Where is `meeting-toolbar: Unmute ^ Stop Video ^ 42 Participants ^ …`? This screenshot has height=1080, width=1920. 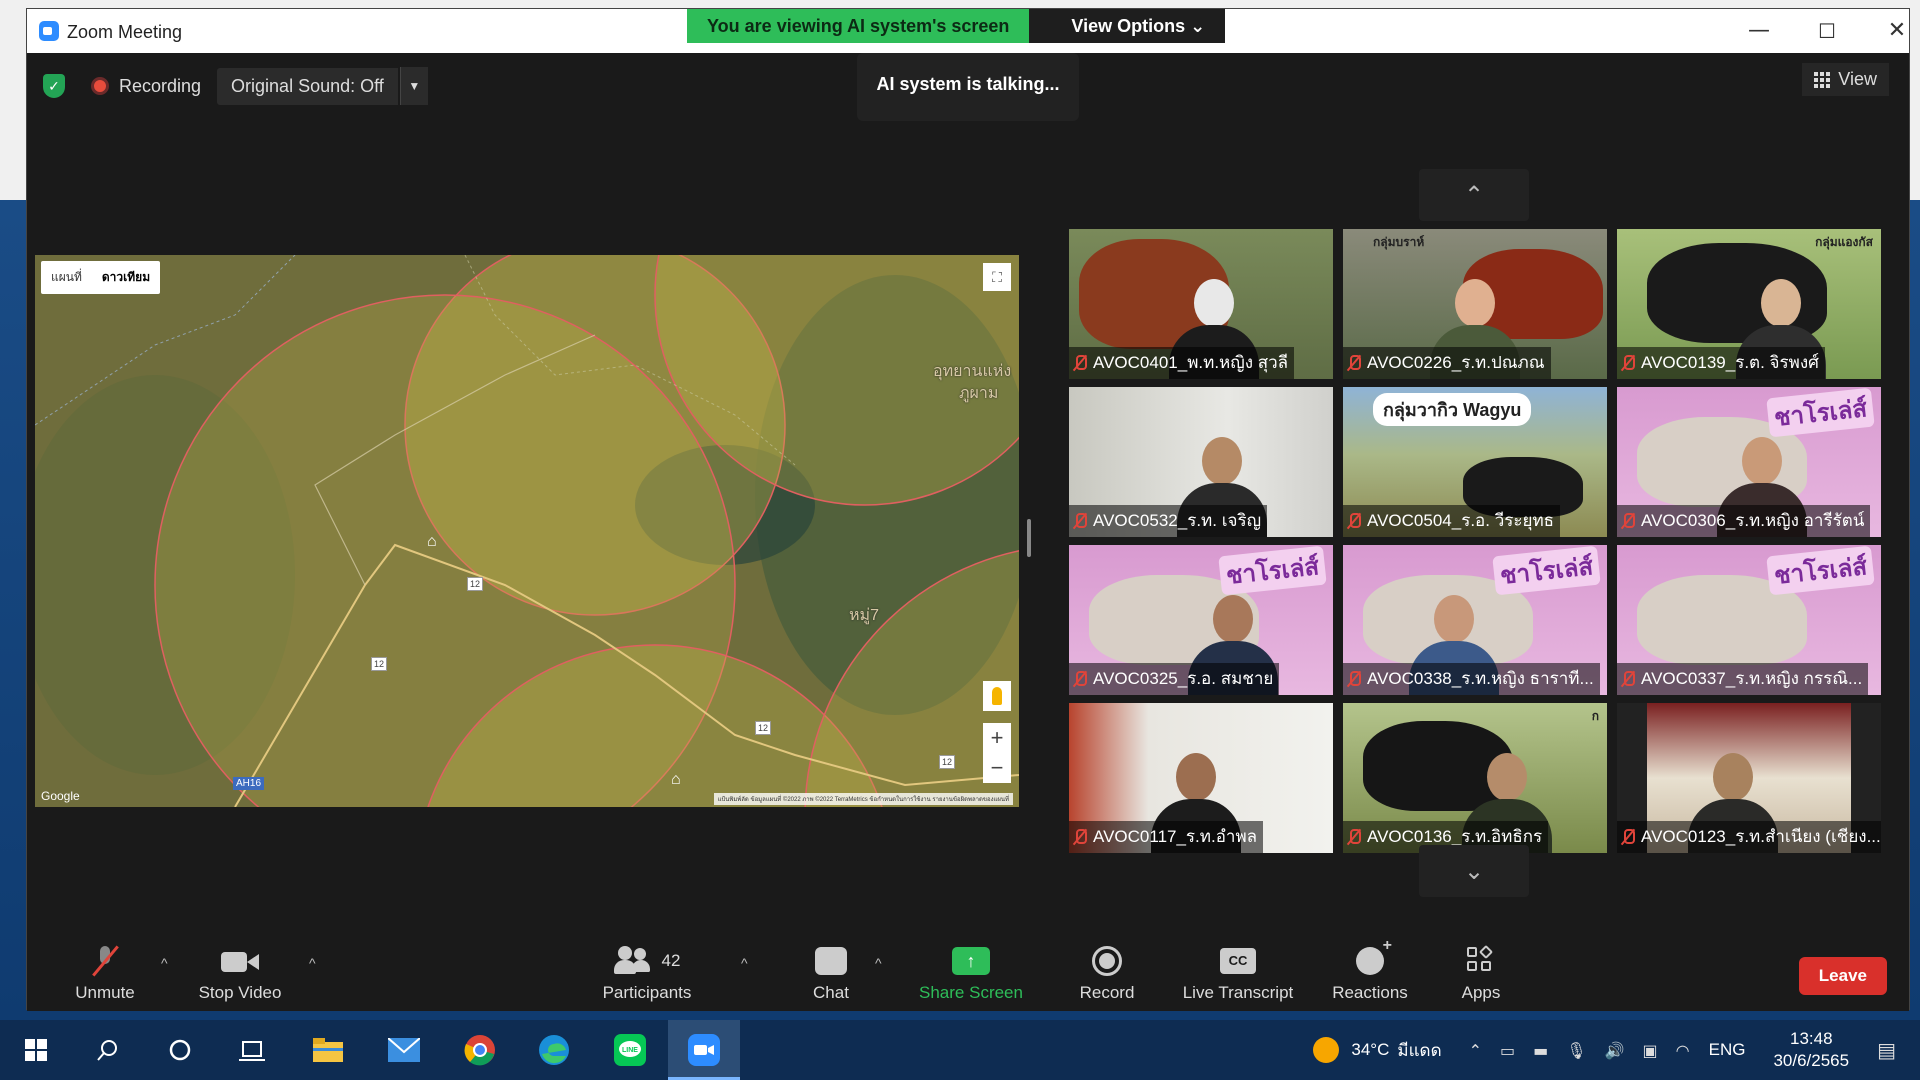 meeting-toolbar: Unmute ^ Stop Video ^ 42 Participants ^ … is located at coordinates (968, 973).